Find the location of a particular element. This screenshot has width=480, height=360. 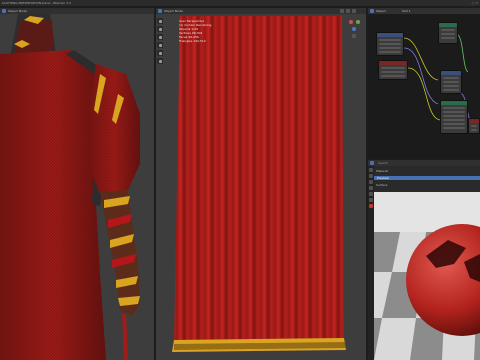

node-normal-map is located at coordinates (451, 82).